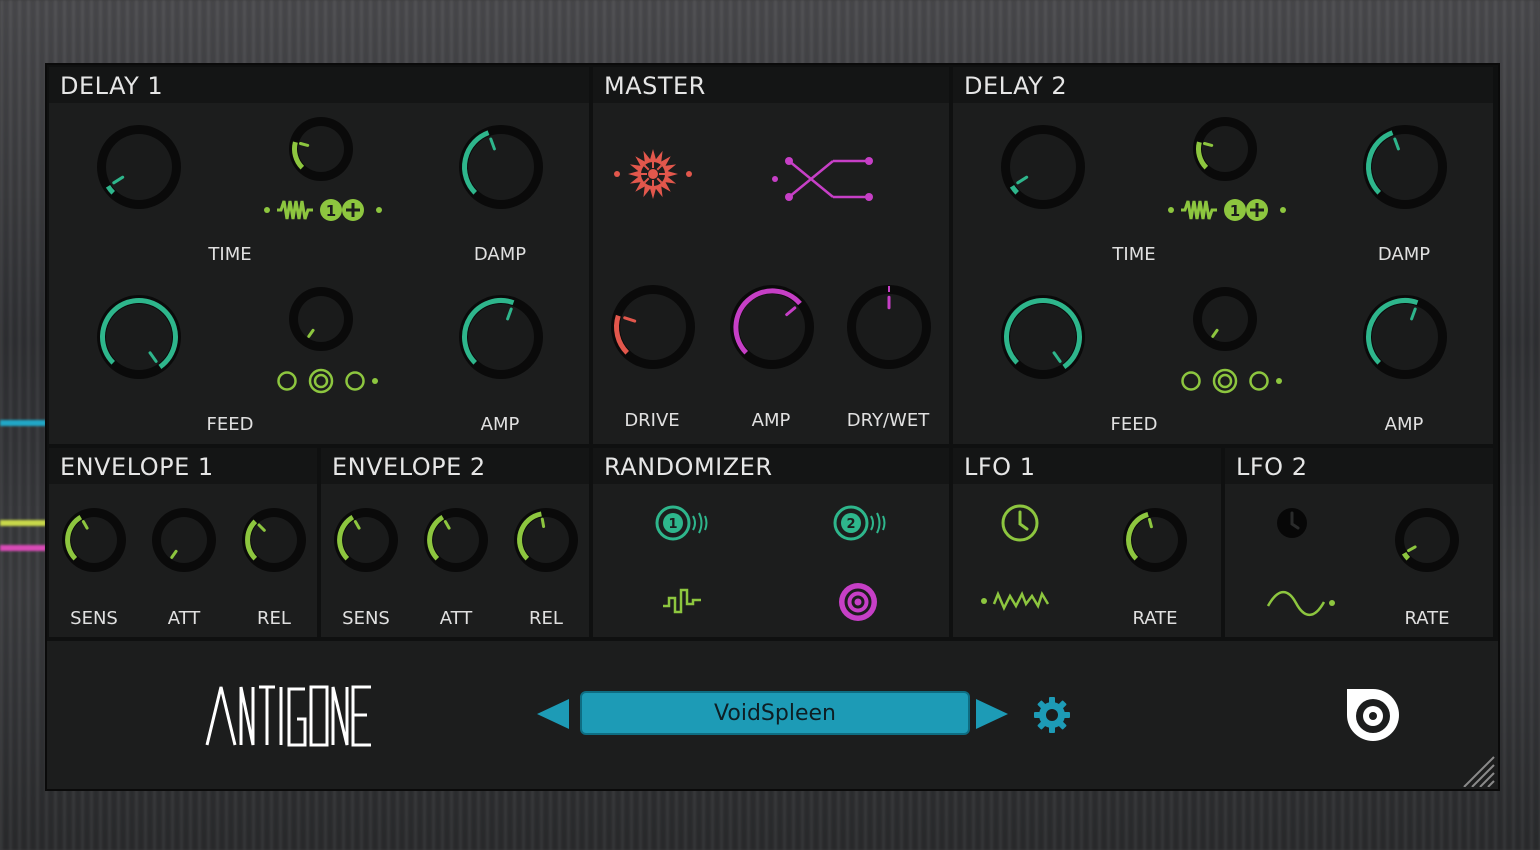 The width and height of the screenshot is (1540, 850). Describe the element at coordinates (112, 86) in the screenshot. I see `delay1-title: DELAY 1` at that location.